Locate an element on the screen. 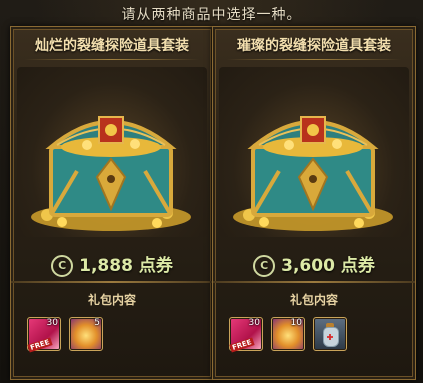 This screenshot has height=383, width=423. package-title: 灿烂的裂缝探险道具套装 is located at coordinates (112, 46).